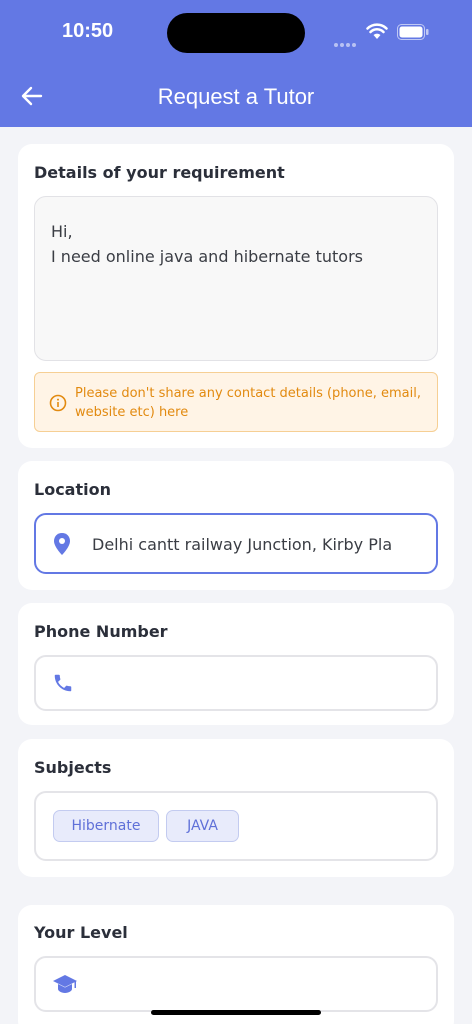  Describe the element at coordinates (236, 33) in the screenshot. I see `dynamic-island` at that location.